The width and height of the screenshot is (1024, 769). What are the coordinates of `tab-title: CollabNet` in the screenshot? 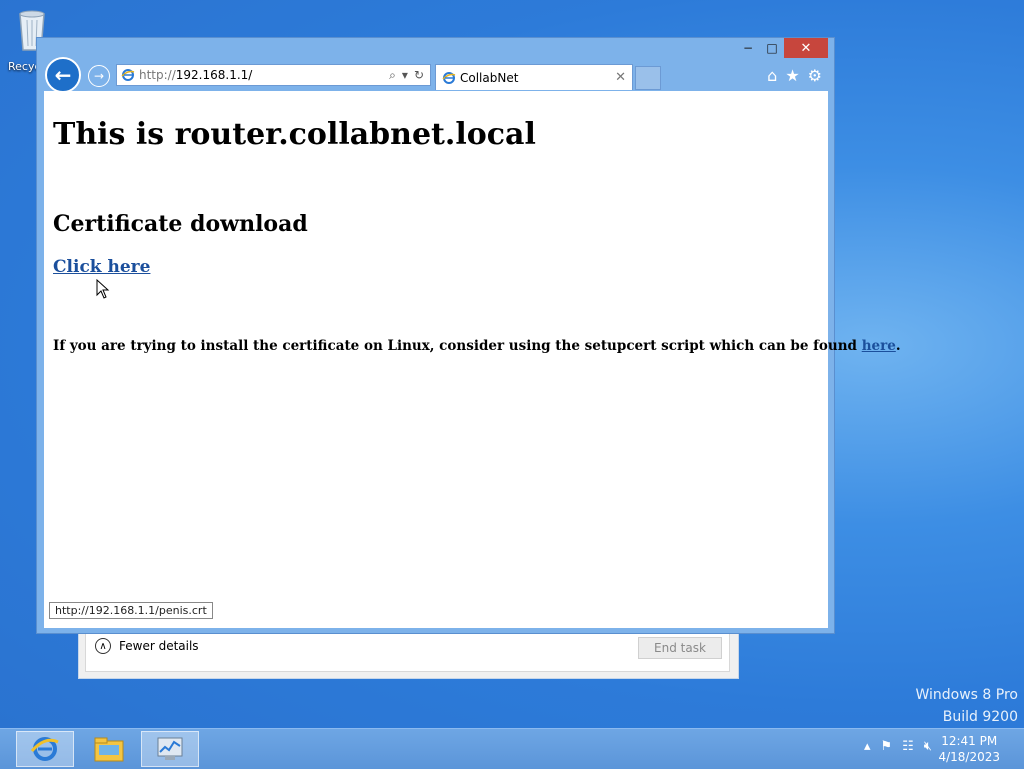 It's located at (489, 77).